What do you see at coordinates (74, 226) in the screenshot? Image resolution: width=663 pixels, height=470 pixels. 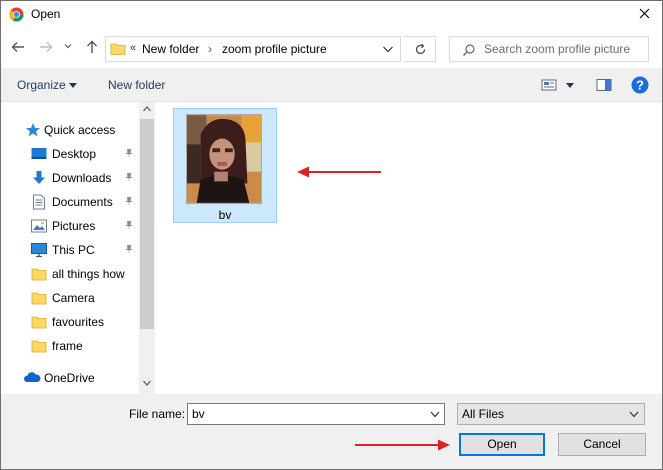 I see `nav-item-label: Pictures` at bounding box center [74, 226].